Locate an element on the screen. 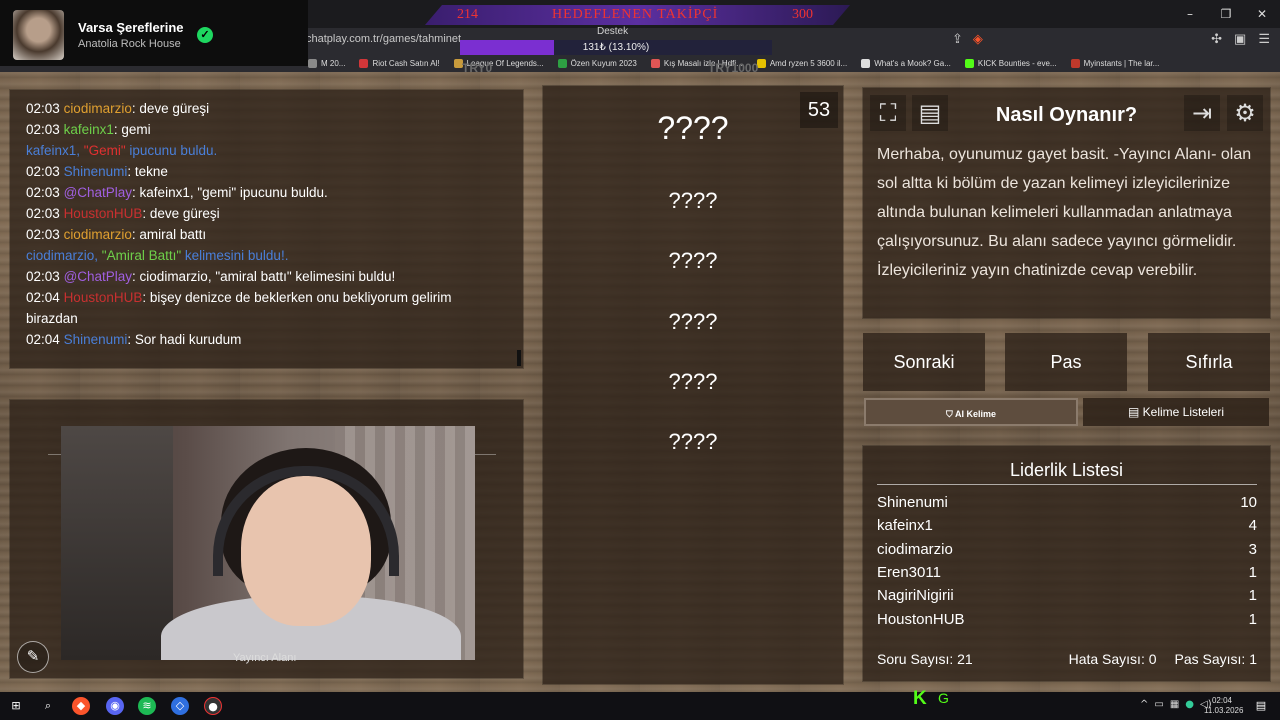 Image resolution: width=1280 pixels, height=720 pixels. track-title: Varsa Şereflerine is located at coordinates (131, 27).